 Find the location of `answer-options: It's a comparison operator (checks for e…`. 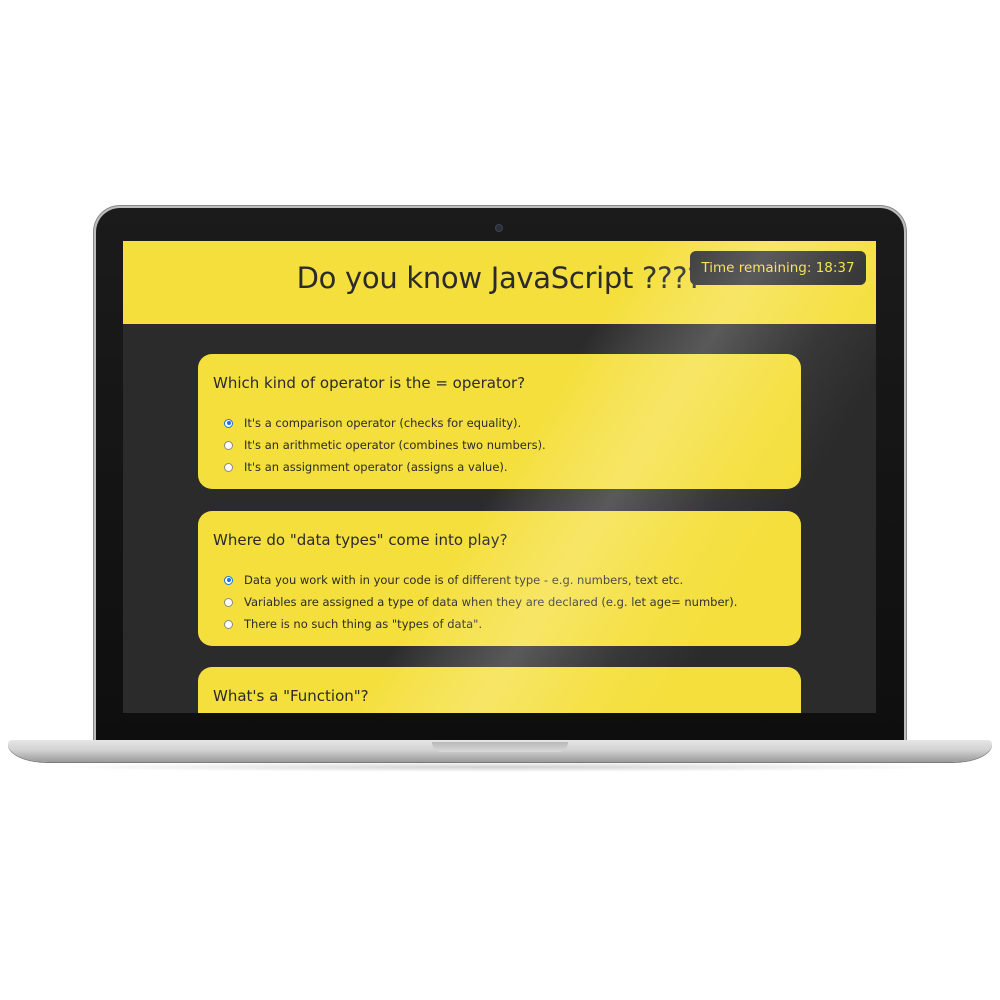

answer-options: It's a comparison operator (checks for e… is located at coordinates (385, 445).